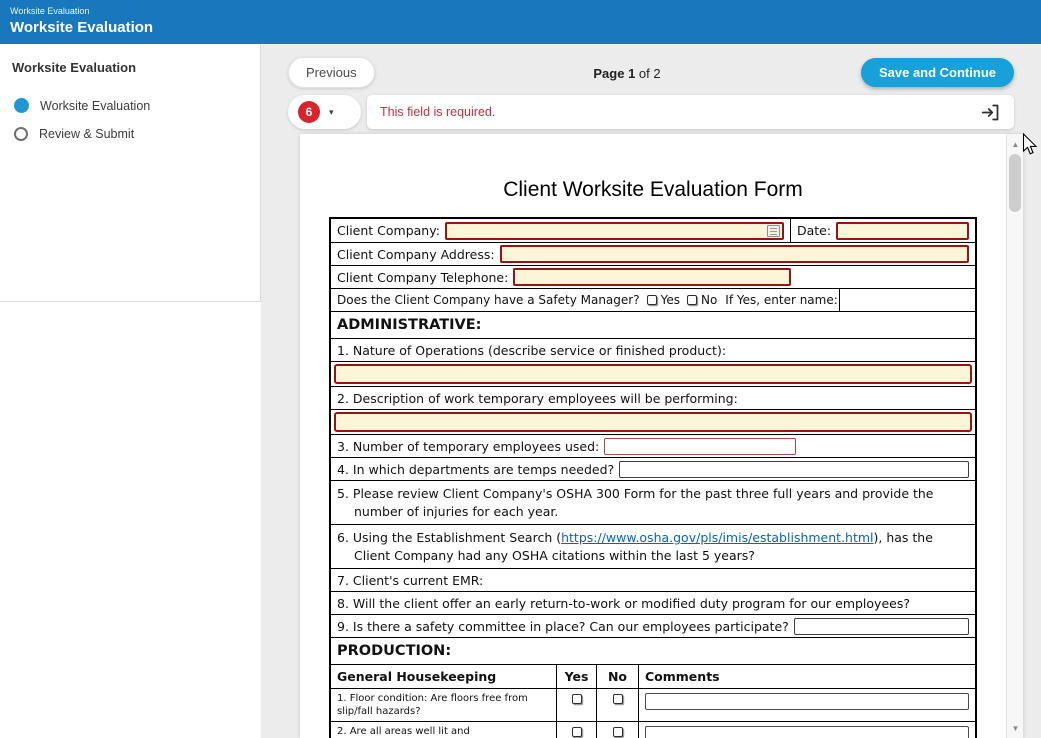 Image resolution: width=1041 pixels, height=738 pixels. I want to click on safety-manager-yes-checkbox, so click(651, 300).